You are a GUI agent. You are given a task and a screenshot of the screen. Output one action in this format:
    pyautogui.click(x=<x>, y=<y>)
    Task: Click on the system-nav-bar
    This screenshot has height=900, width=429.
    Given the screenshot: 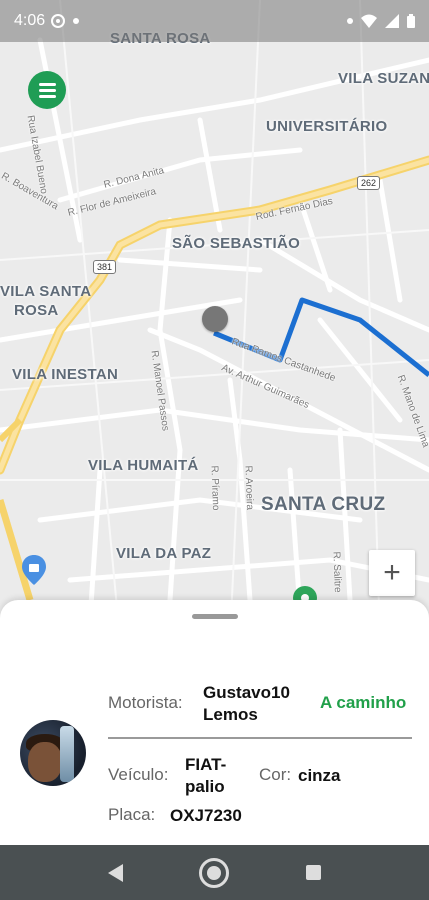 What is the action you would take?
    pyautogui.click(x=214, y=872)
    